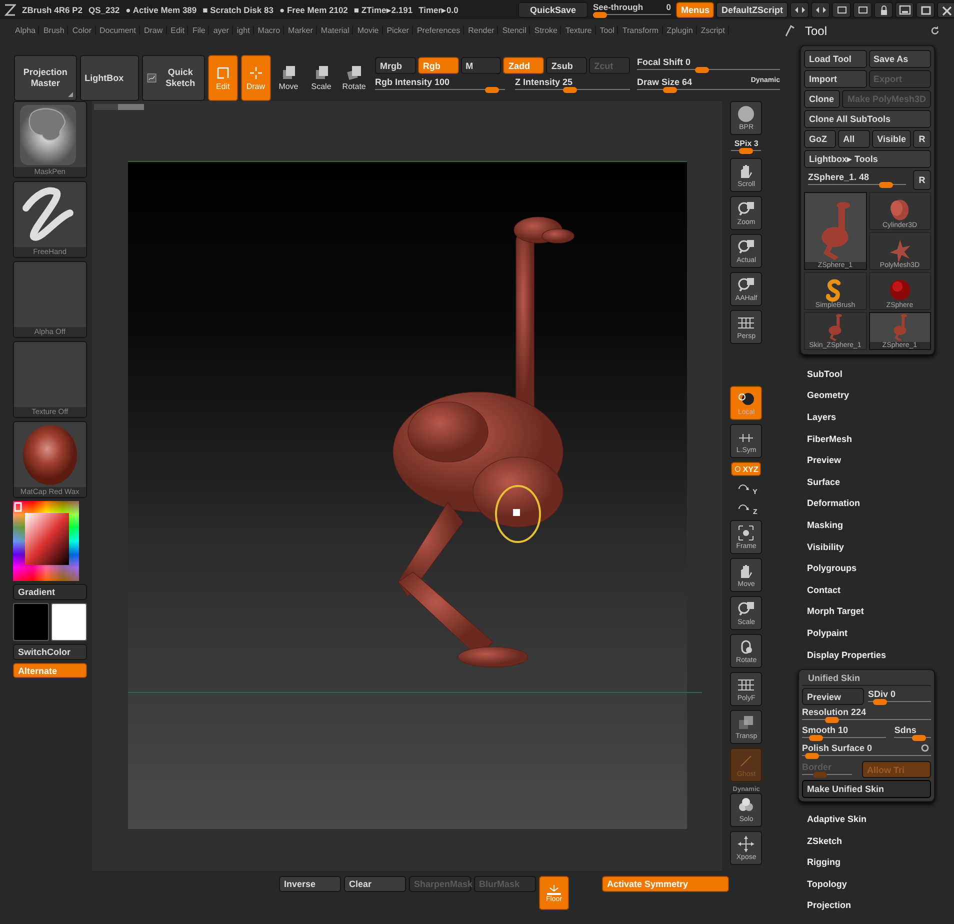 The width and height of the screenshot is (954, 924). What do you see at coordinates (713, 30) in the screenshot?
I see `menu-item: Zscript` at bounding box center [713, 30].